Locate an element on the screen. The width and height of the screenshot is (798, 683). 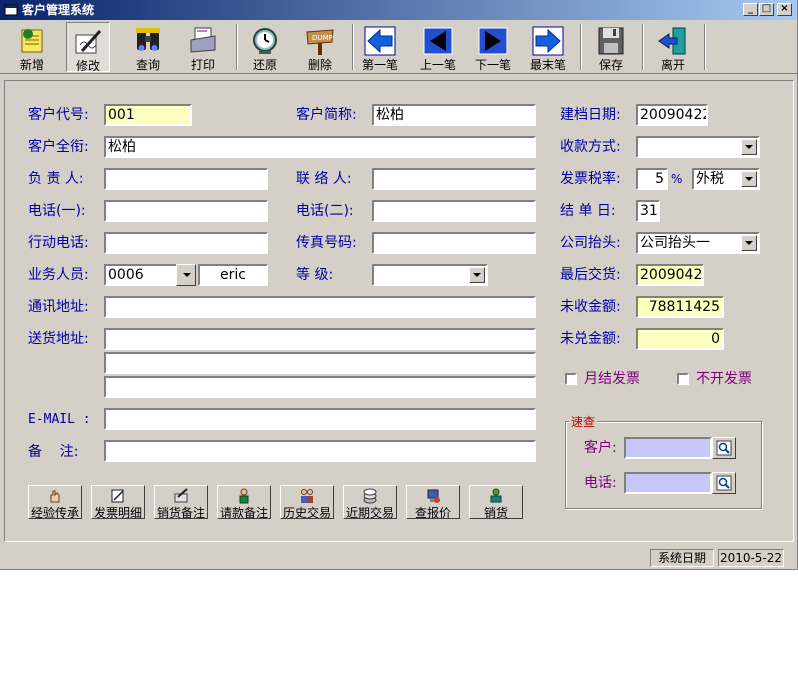
toolbar-print-button: 打印 is located at coordinates (203, 47).